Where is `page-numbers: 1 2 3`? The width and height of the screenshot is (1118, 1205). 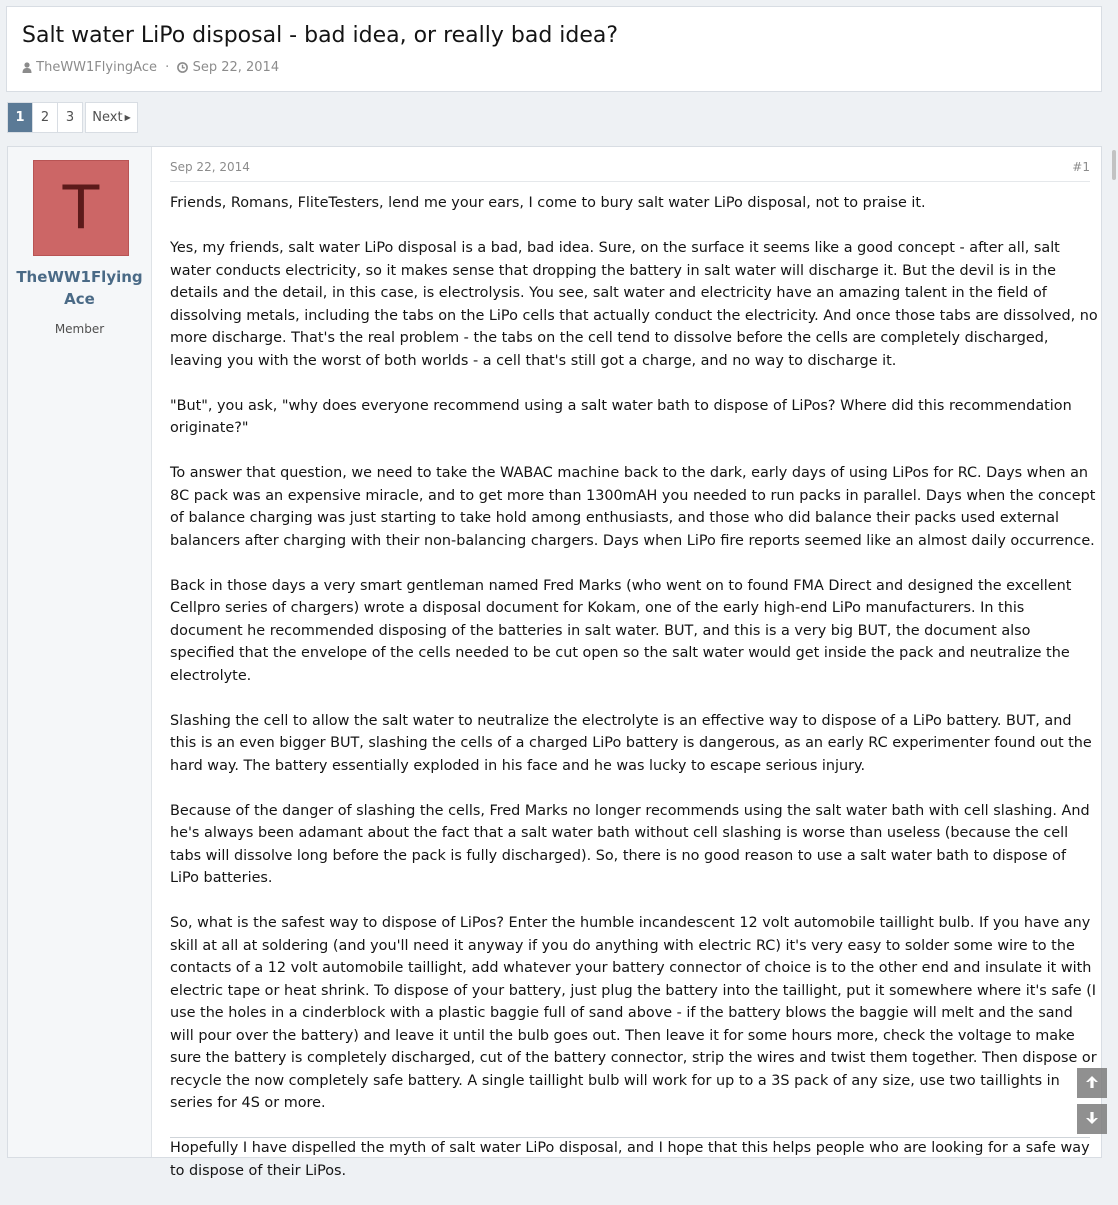
page-numbers: 1 2 3 is located at coordinates (45, 117).